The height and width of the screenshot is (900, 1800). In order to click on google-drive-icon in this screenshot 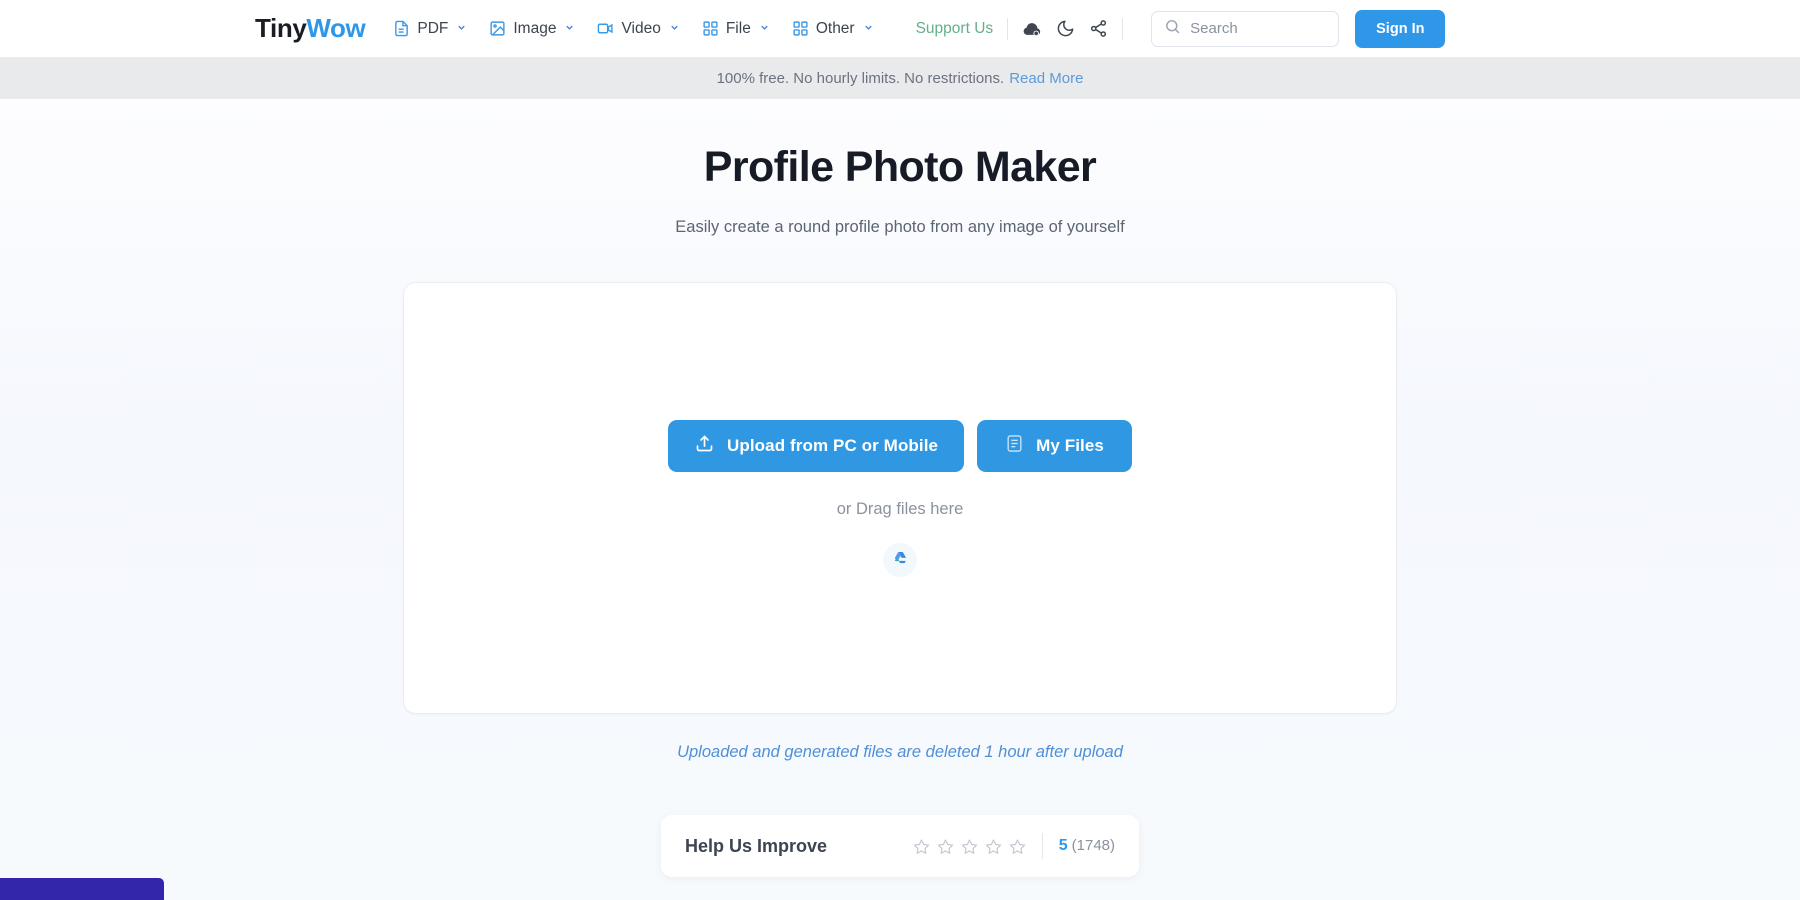, I will do `click(900, 560)`.